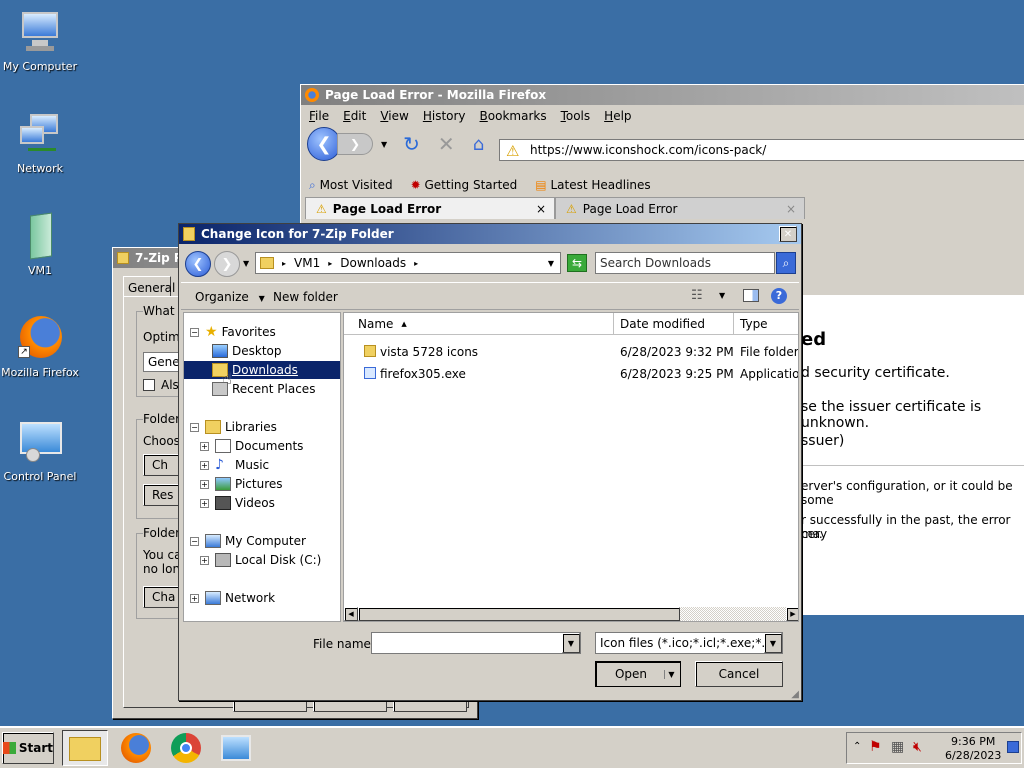 The image size is (1024, 768). Describe the element at coordinates (576, 116) in the screenshot. I see `menu-tools: Tools` at that location.